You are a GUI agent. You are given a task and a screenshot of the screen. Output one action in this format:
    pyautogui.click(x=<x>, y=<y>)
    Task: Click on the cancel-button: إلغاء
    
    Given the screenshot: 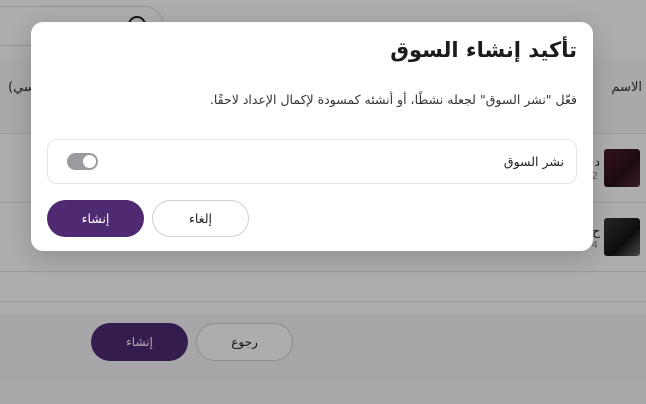 What is the action you would take?
    pyautogui.click(x=200, y=218)
    